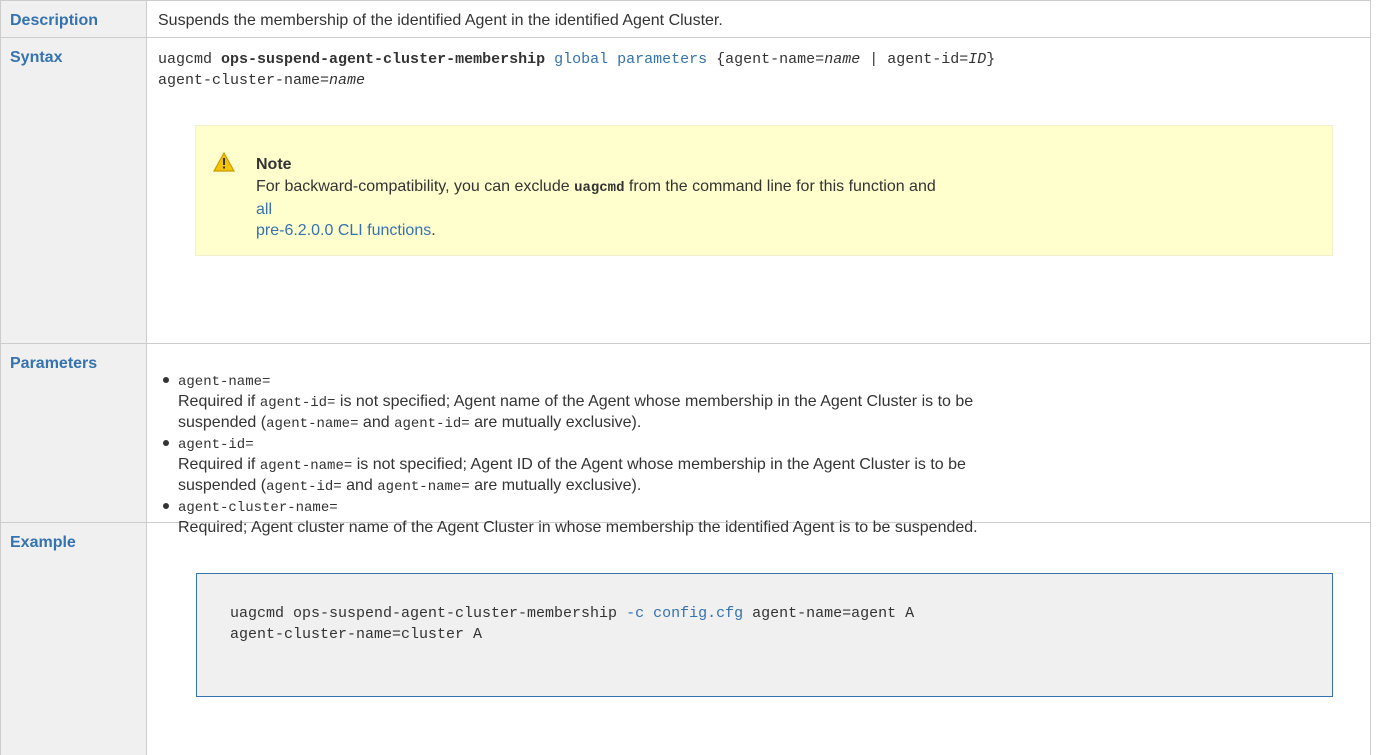  Describe the element at coordinates (829, 613) in the screenshot. I see `code-line1-end: agent-name=agent A` at that location.